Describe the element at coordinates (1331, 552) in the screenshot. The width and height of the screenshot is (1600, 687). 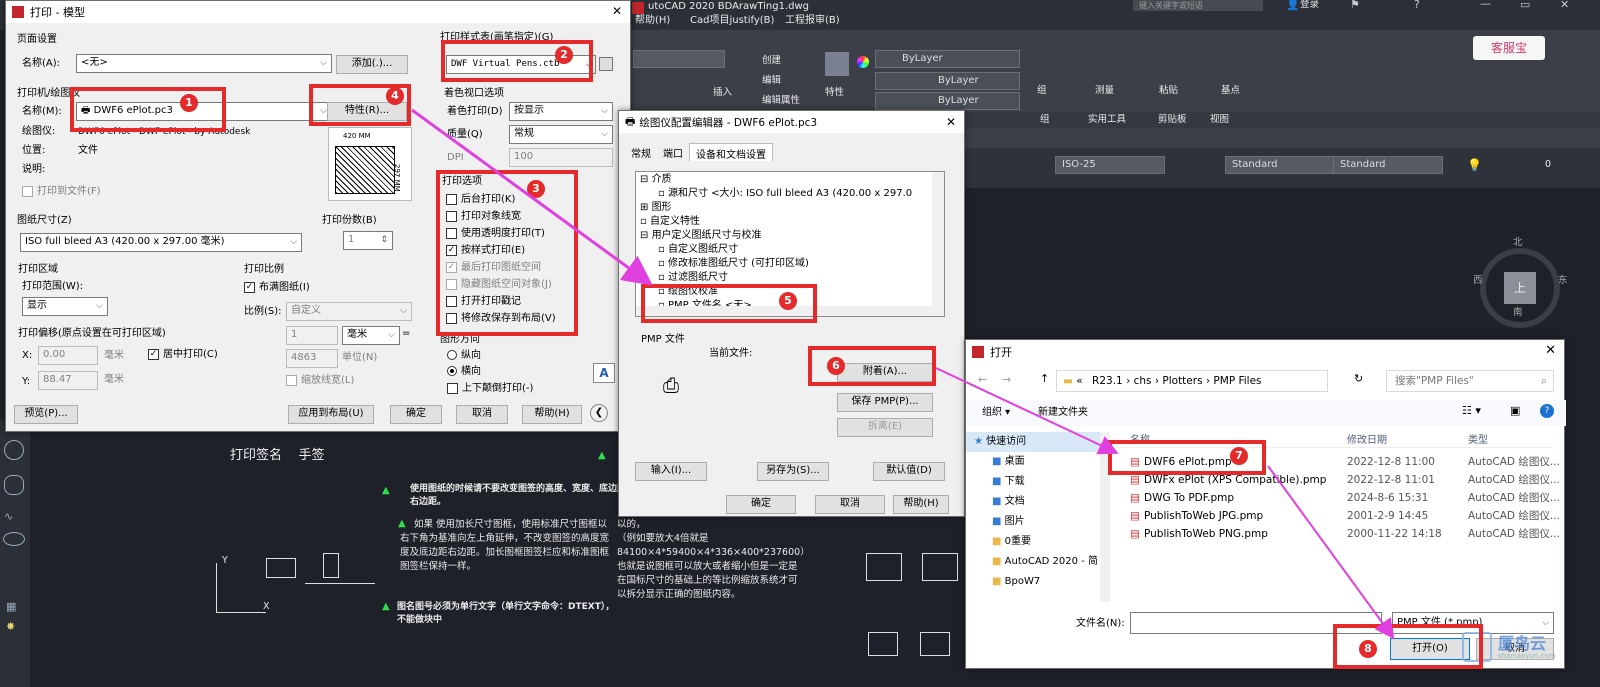
I see `arrow-file-to-open` at that location.